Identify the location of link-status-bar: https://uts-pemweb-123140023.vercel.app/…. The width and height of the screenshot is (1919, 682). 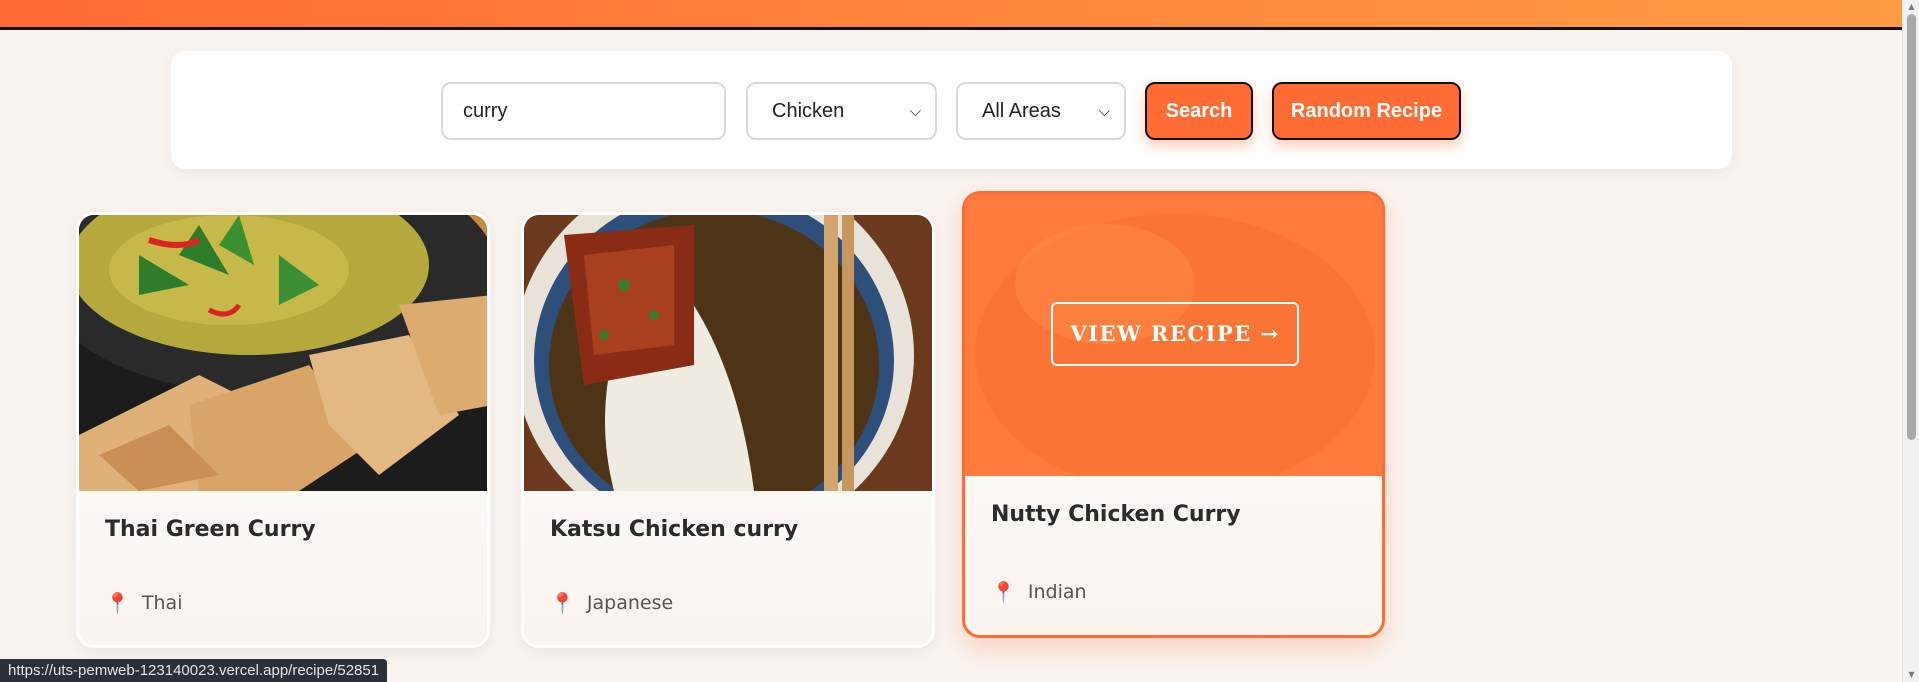
(194, 670).